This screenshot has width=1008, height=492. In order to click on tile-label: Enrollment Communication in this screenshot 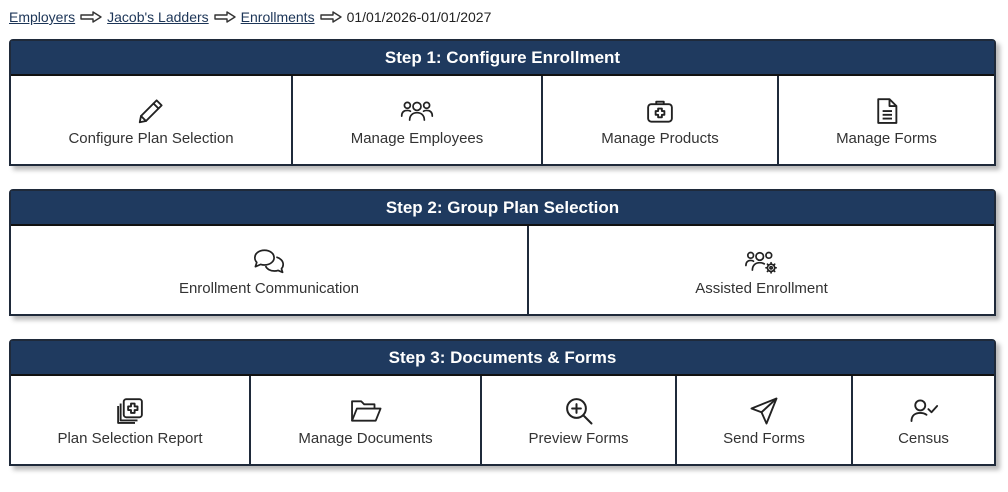, I will do `click(269, 288)`.